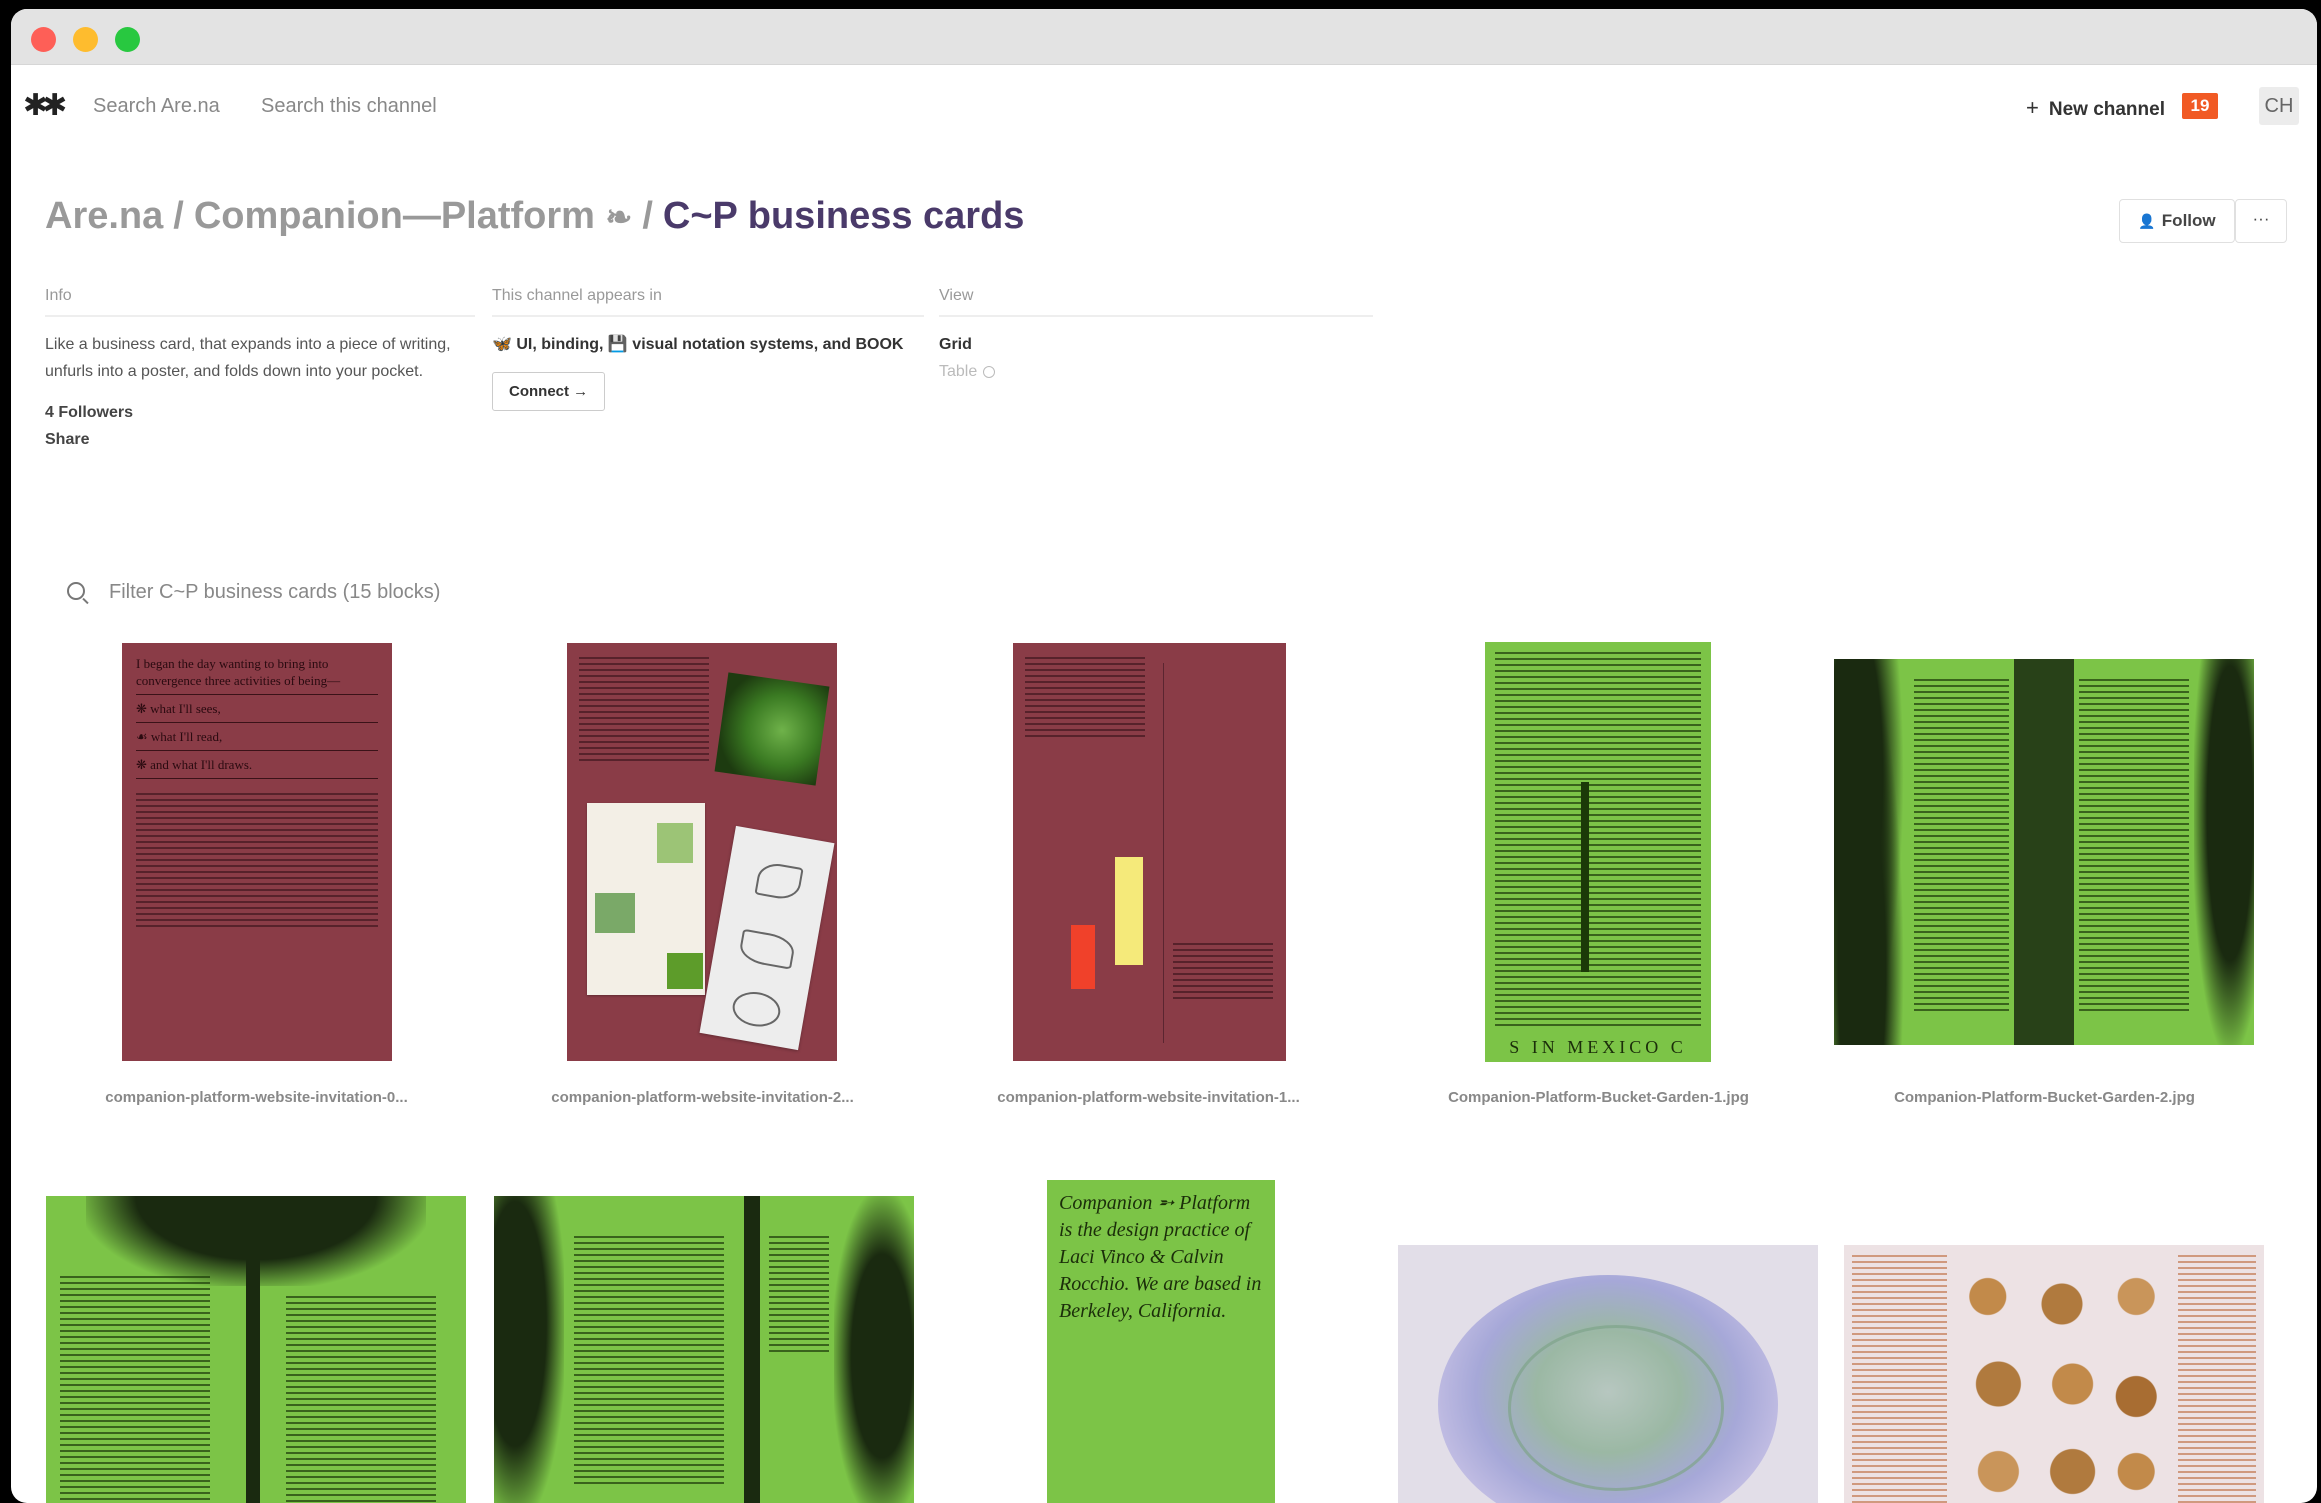 The width and height of the screenshot is (2321, 1503). I want to click on vertical-divider, so click(1163, 853).